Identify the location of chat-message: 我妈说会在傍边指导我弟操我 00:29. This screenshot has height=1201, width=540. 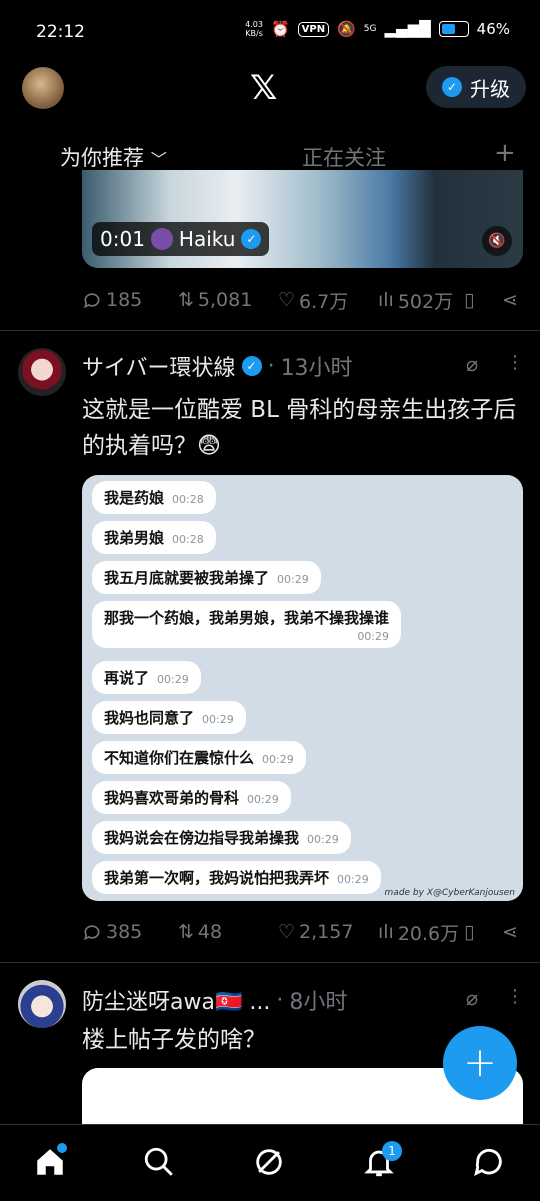
(221, 837).